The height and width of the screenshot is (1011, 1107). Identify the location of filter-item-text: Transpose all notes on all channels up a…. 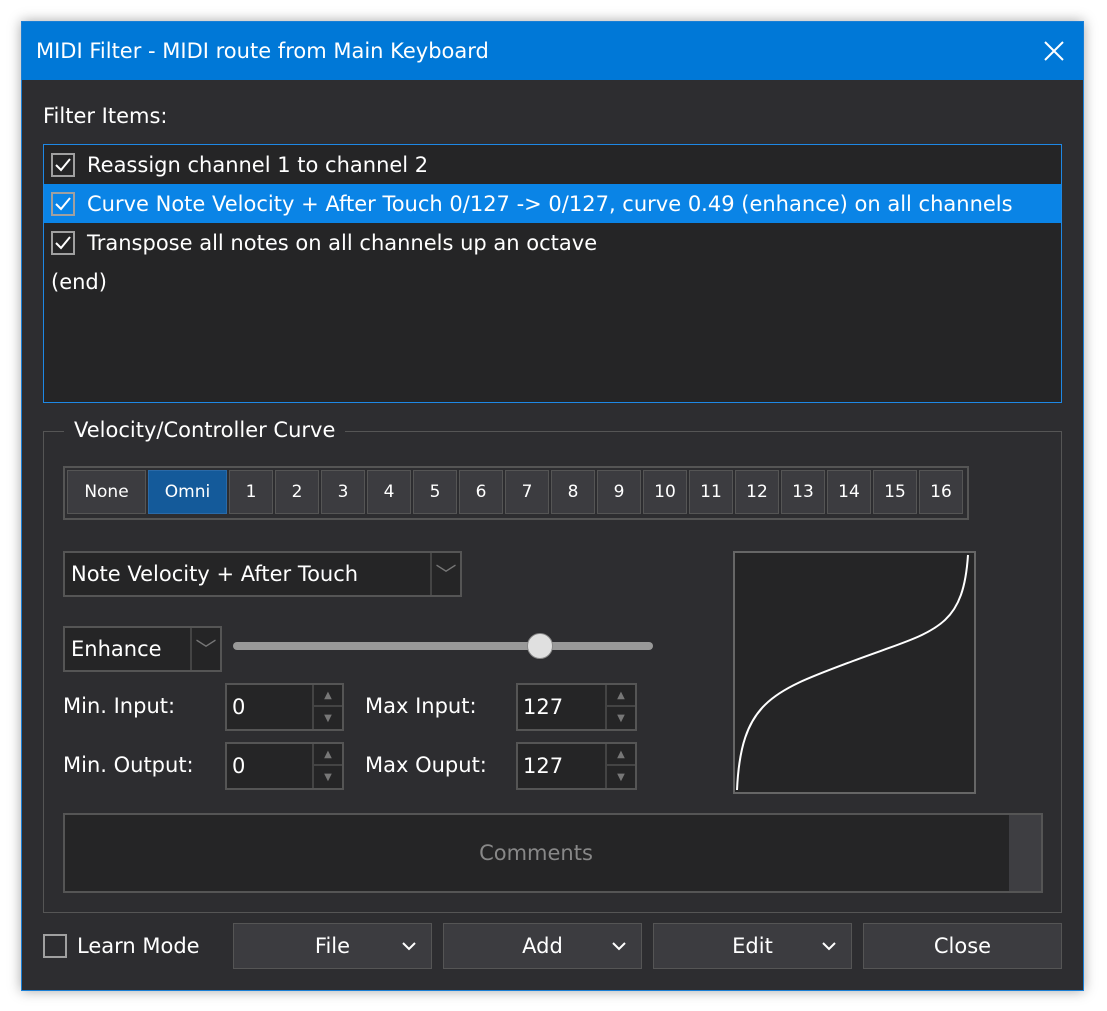
(342, 242).